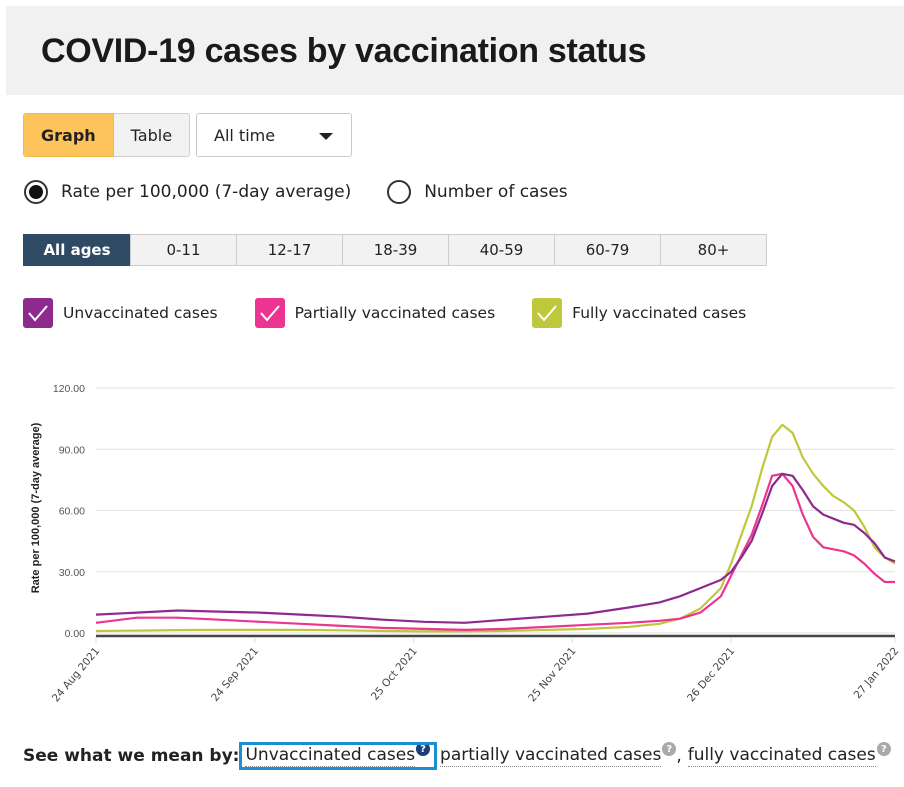 The height and width of the screenshot is (787, 904). What do you see at coordinates (781, 756) in the screenshot?
I see `term-fully-link: fully vaccinated cases` at bounding box center [781, 756].